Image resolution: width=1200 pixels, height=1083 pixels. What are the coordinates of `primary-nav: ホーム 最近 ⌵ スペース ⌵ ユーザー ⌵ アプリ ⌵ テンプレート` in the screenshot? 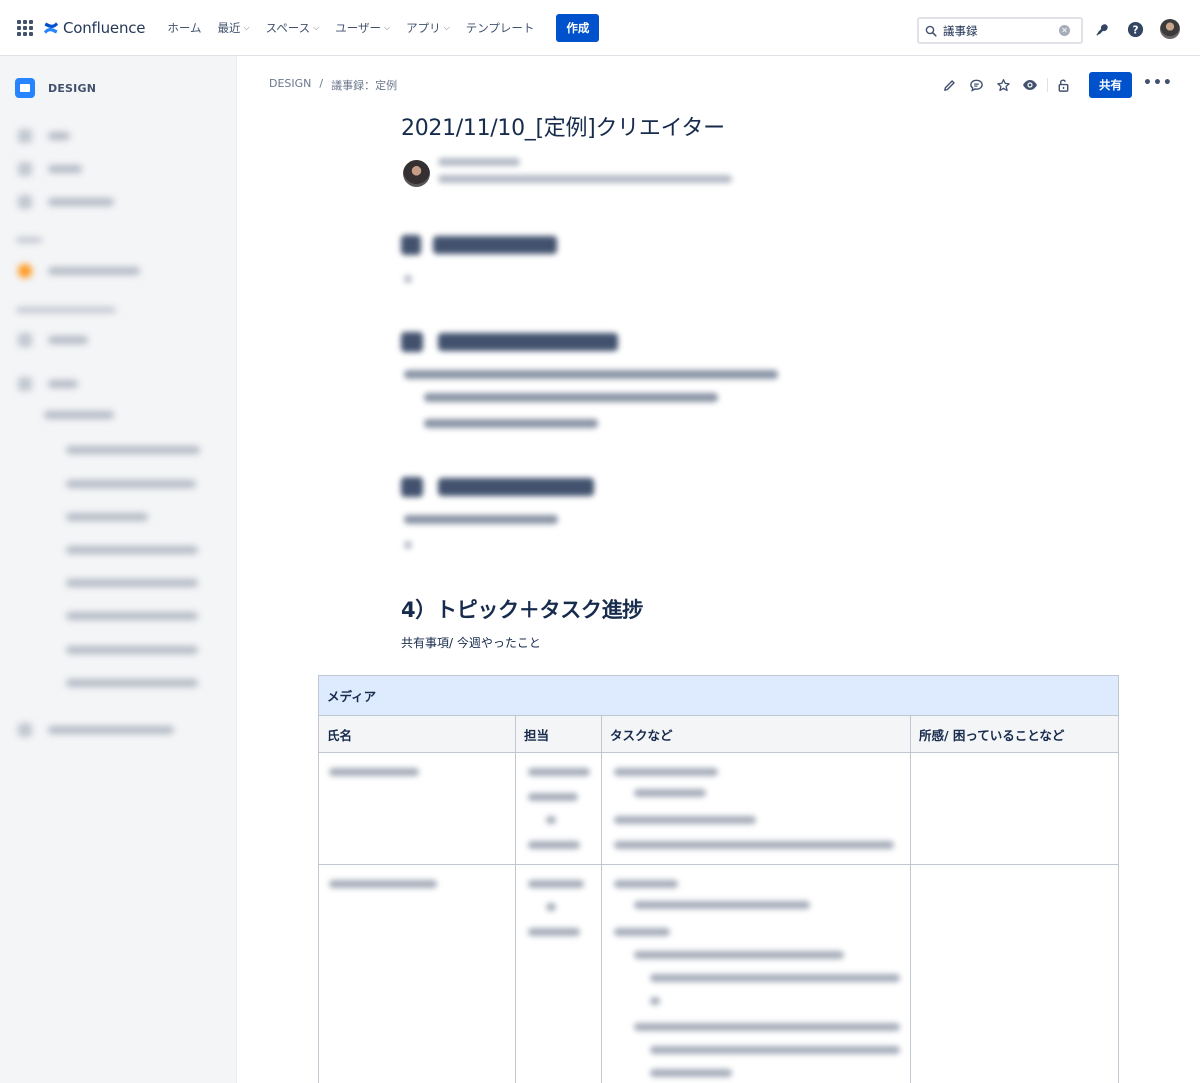 It's located at (350, 28).